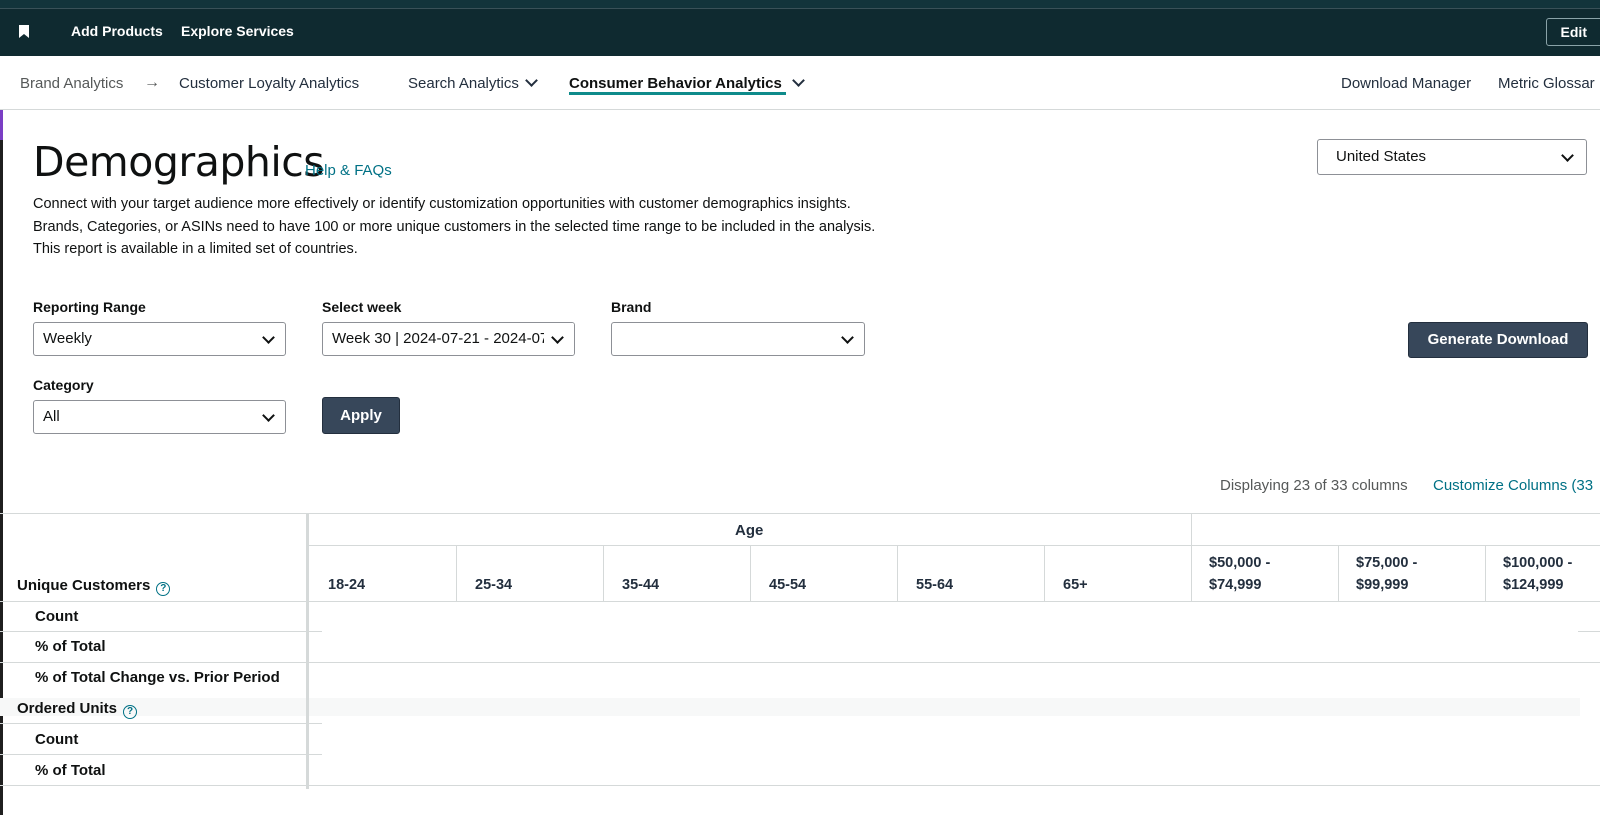 This screenshot has width=1600, height=815. Describe the element at coordinates (71, 83) in the screenshot. I see `breadcrumb-brand-analytics: Brand Analytics` at that location.